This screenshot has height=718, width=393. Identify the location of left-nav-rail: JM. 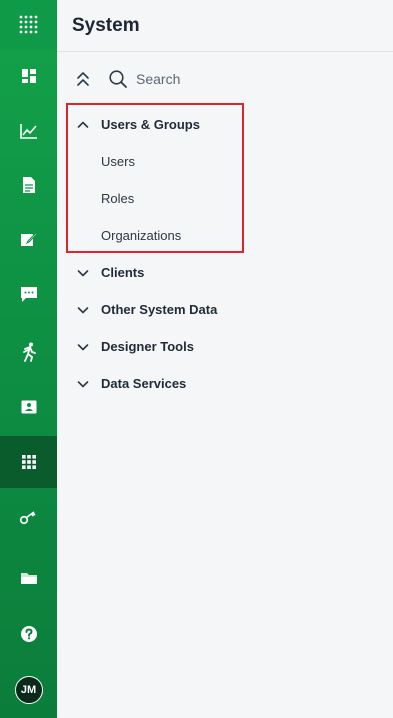
(28, 359).